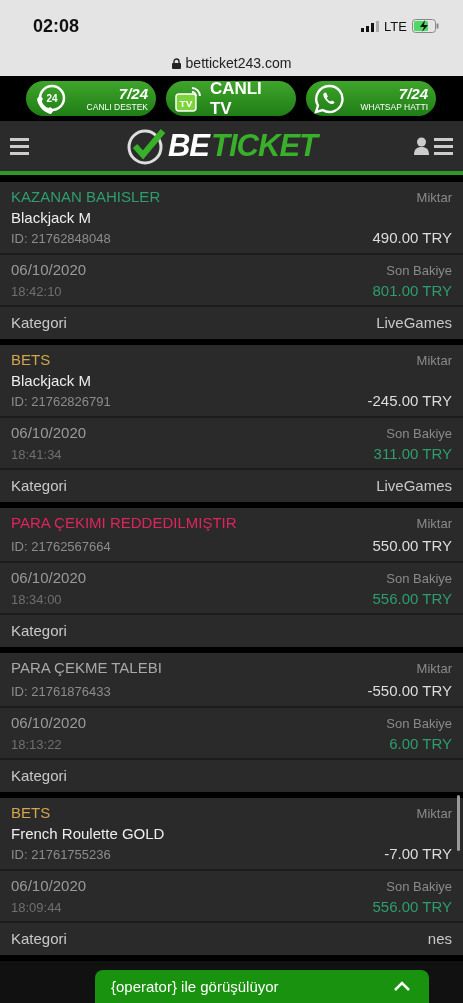 The image size is (463, 1003). What do you see at coordinates (409, 690) in the screenshot?
I see `amount-value: -550.00 TRY` at bounding box center [409, 690].